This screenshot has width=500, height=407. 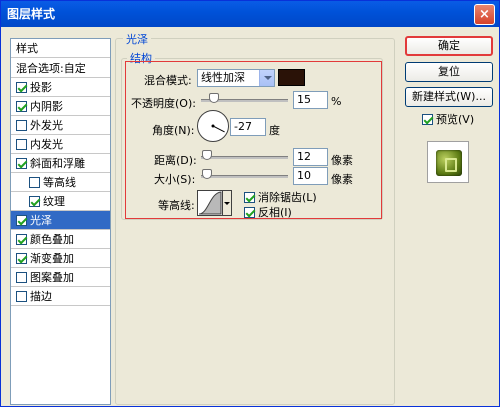 What do you see at coordinates (173, 130) in the screenshot?
I see `angle-label: 角度(N):` at bounding box center [173, 130].